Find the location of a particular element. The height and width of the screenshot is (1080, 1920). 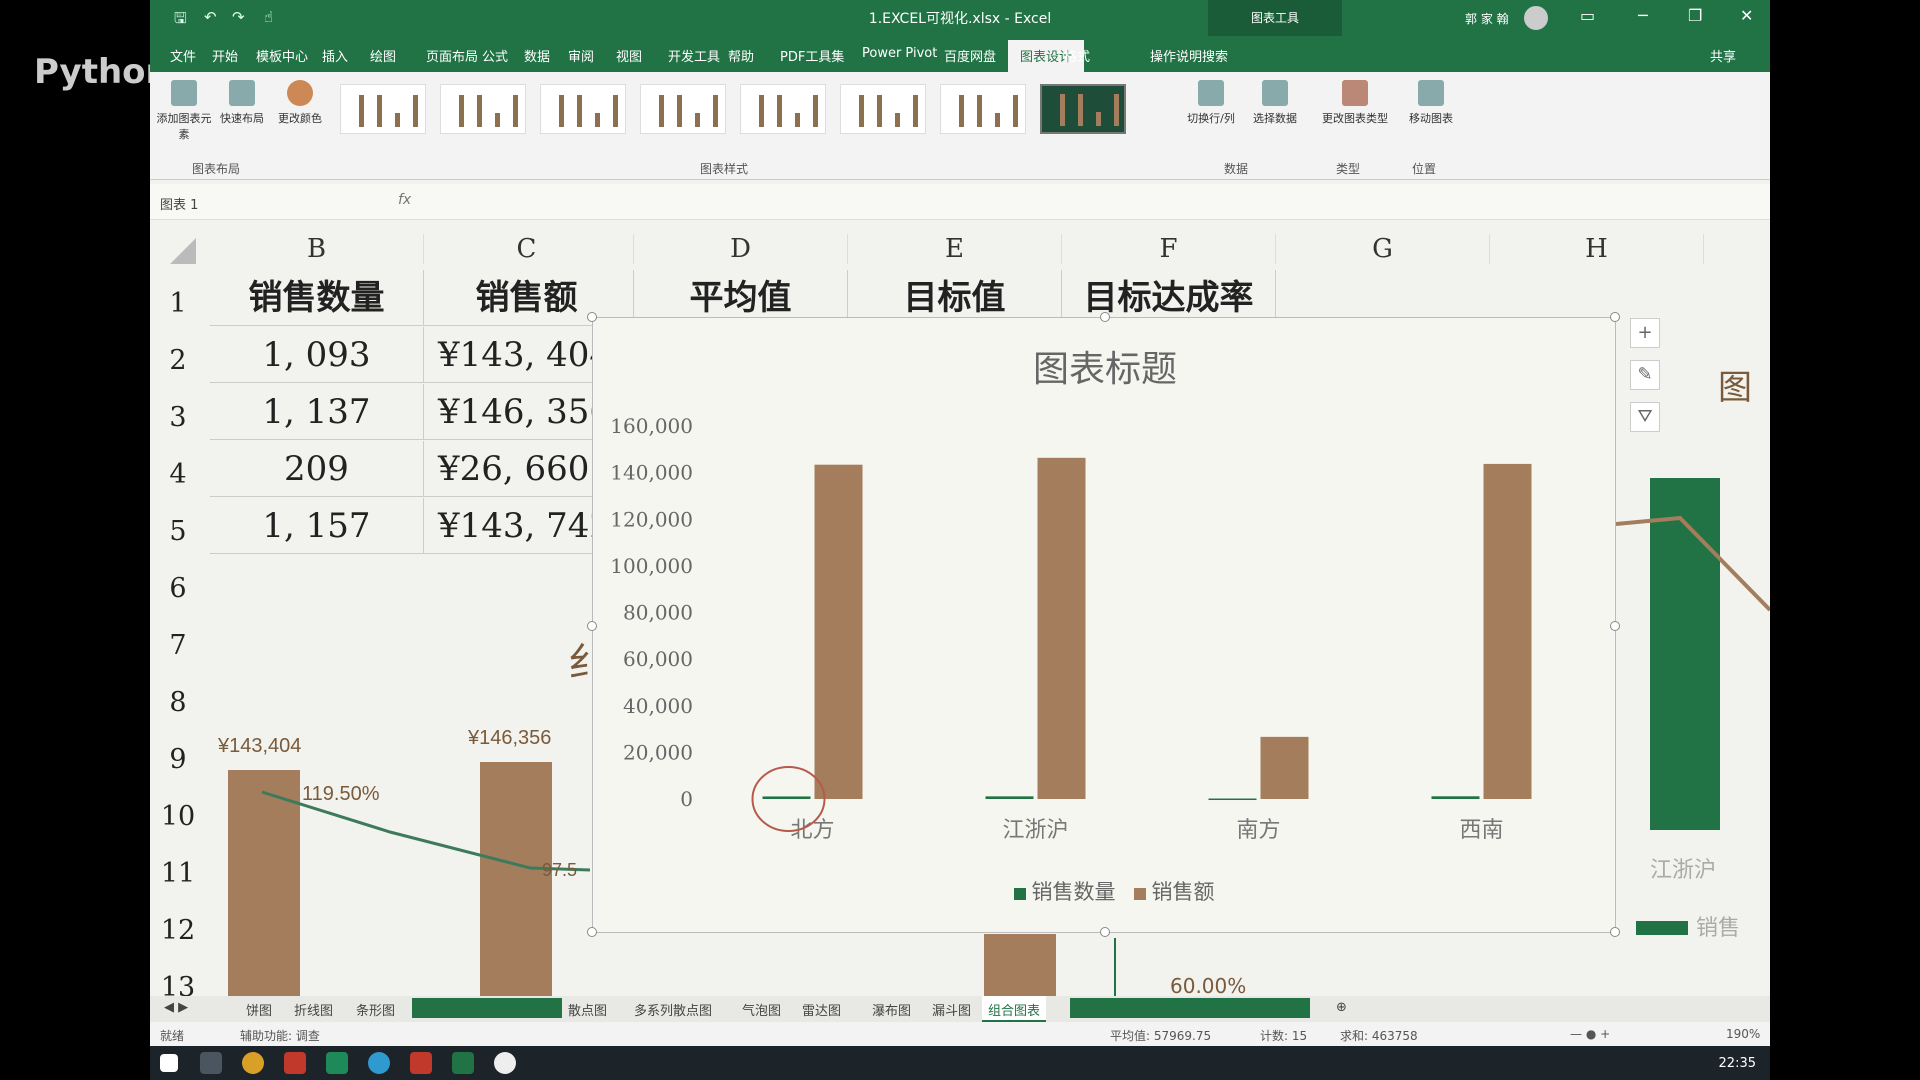

row-header-5: 5 is located at coordinates (178, 531).